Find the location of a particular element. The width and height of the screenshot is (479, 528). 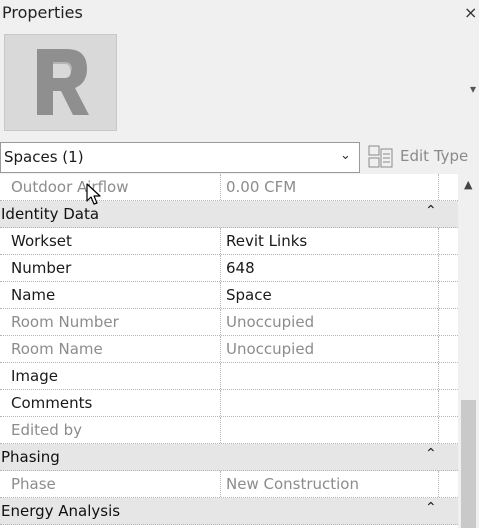

edit-type-label: Edit Type is located at coordinates (434, 156).